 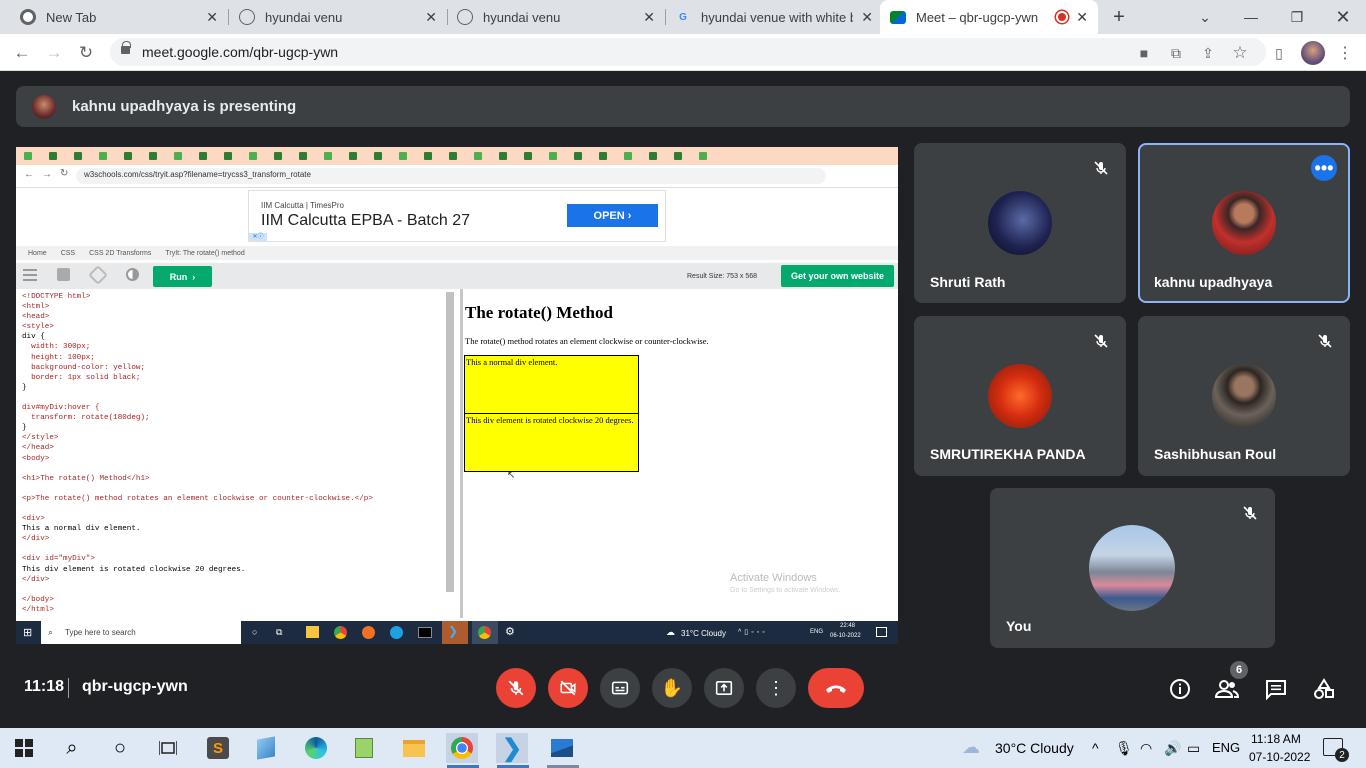 I want to click on globe-icon, so click(x=465, y=17).